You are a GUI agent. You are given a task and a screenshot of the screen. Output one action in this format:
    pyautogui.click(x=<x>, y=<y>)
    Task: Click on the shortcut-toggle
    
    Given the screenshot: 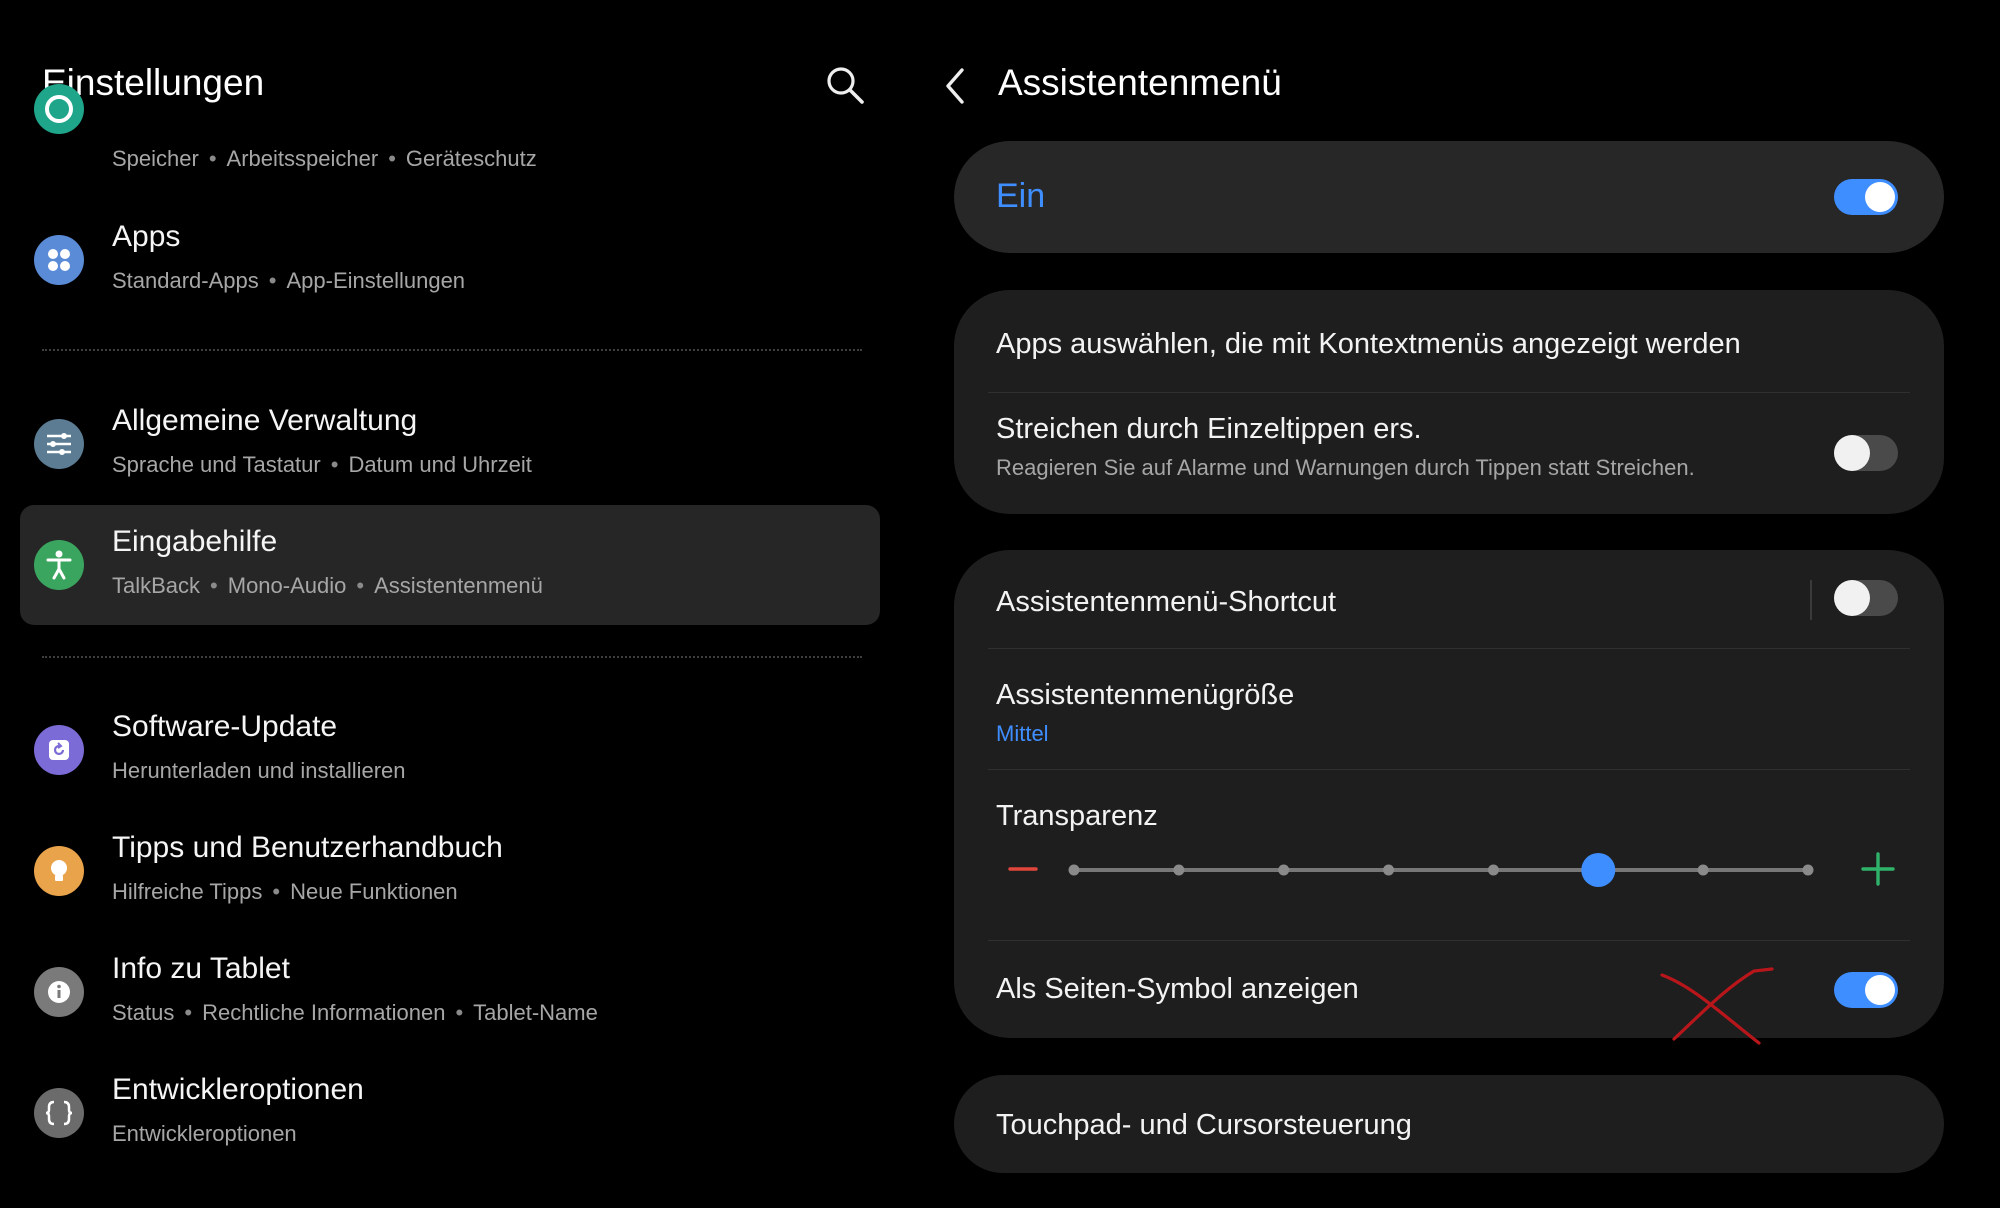 What is the action you would take?
    pyautogui.click(x=1866, y=598)
    